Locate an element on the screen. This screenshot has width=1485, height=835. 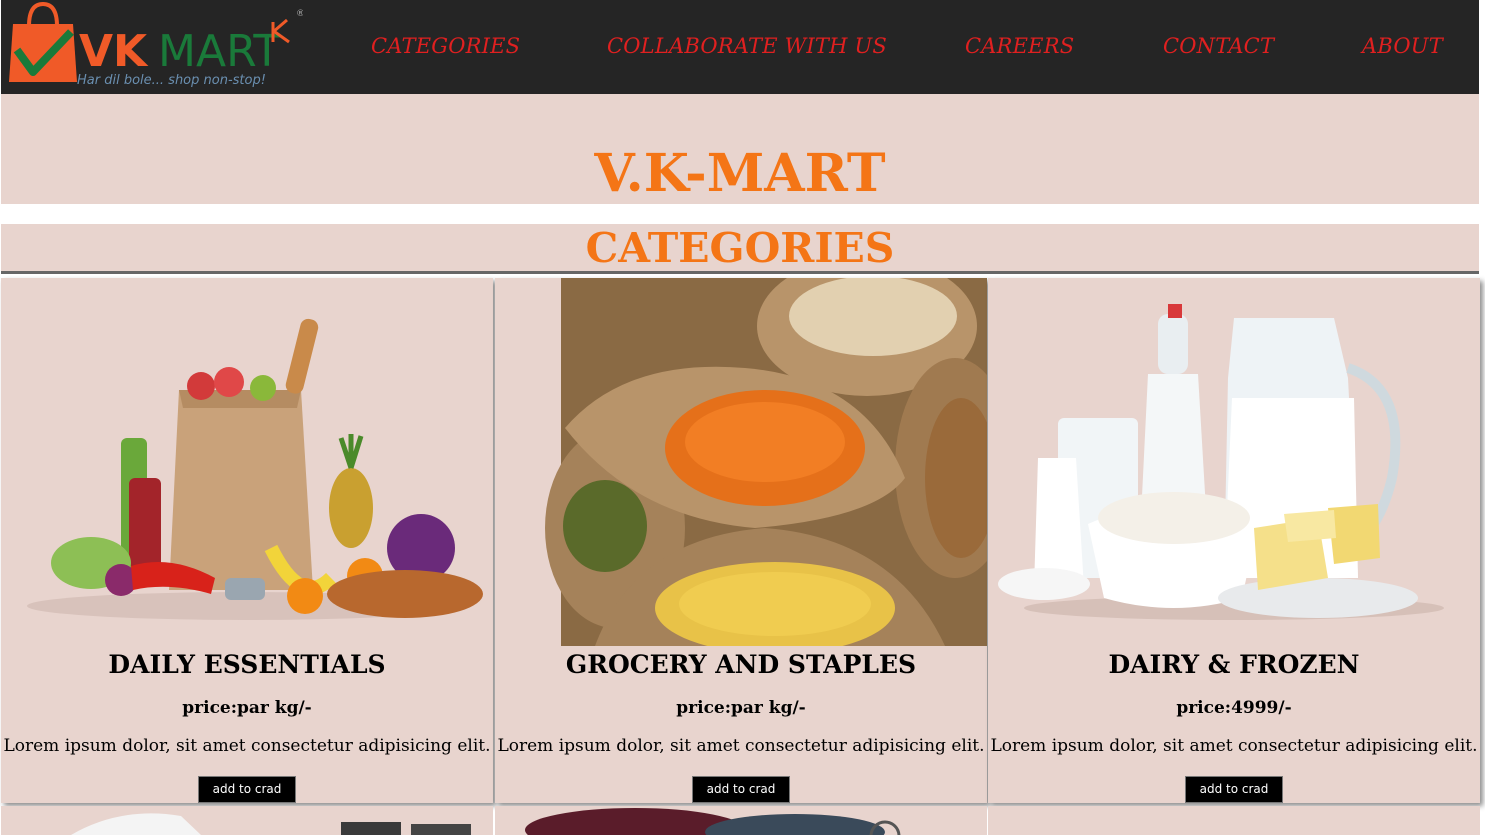
svg-text: VK is located at coordinates (114, 51).